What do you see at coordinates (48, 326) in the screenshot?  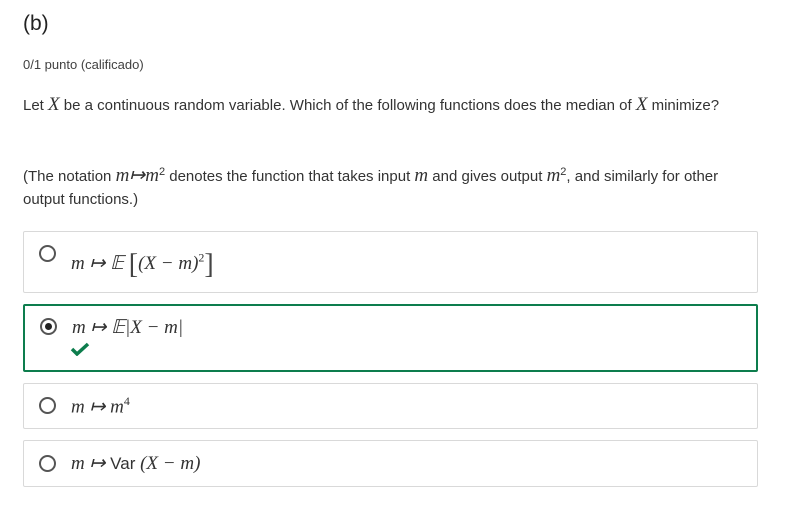 I see `radio-button-selected` at bounding box center [48, 326].